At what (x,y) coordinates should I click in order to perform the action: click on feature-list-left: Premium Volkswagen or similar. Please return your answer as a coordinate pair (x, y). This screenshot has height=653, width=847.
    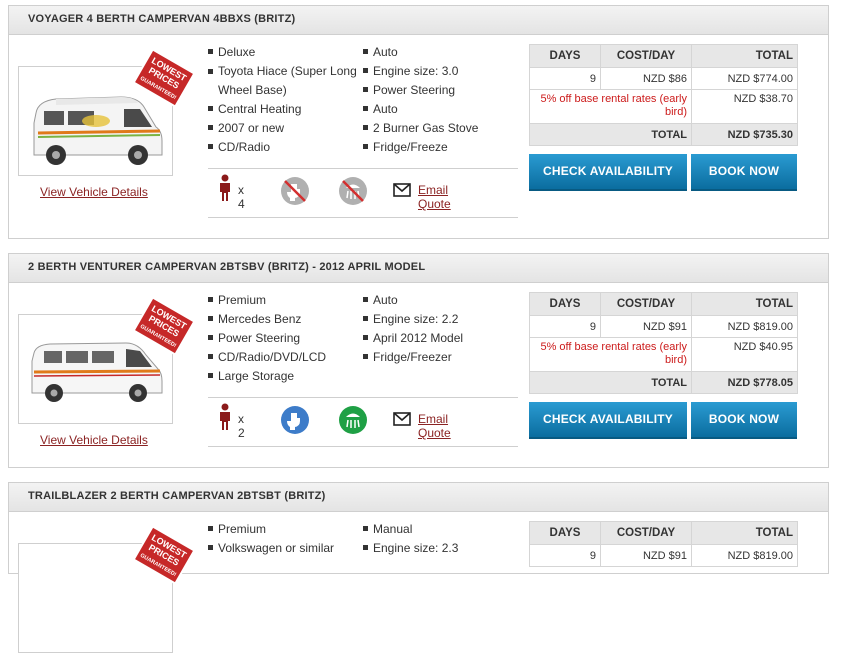
    Looking at the image, I should click on (283, 539).